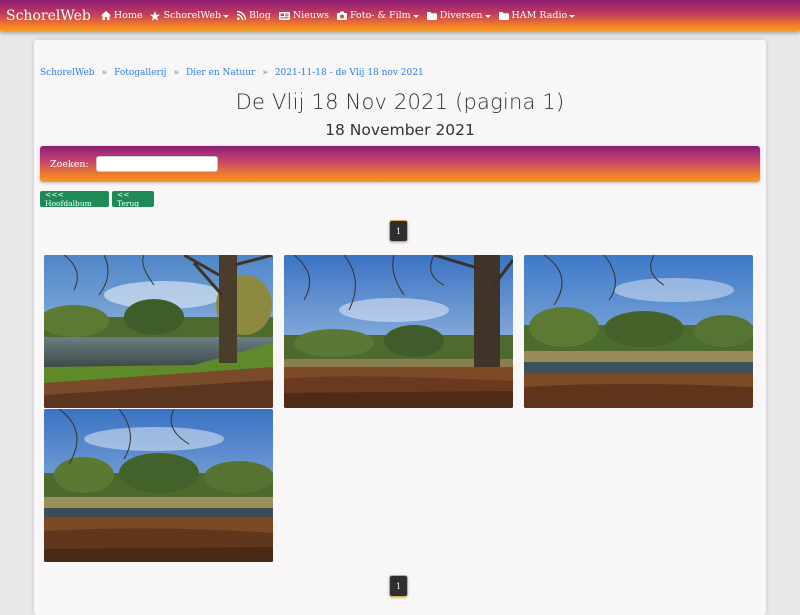 This screenshot has height=615, width=800. Describe the element at coordinates (400, 164) in the screenshot. I see `search-bar: Zoeken:` at that location.